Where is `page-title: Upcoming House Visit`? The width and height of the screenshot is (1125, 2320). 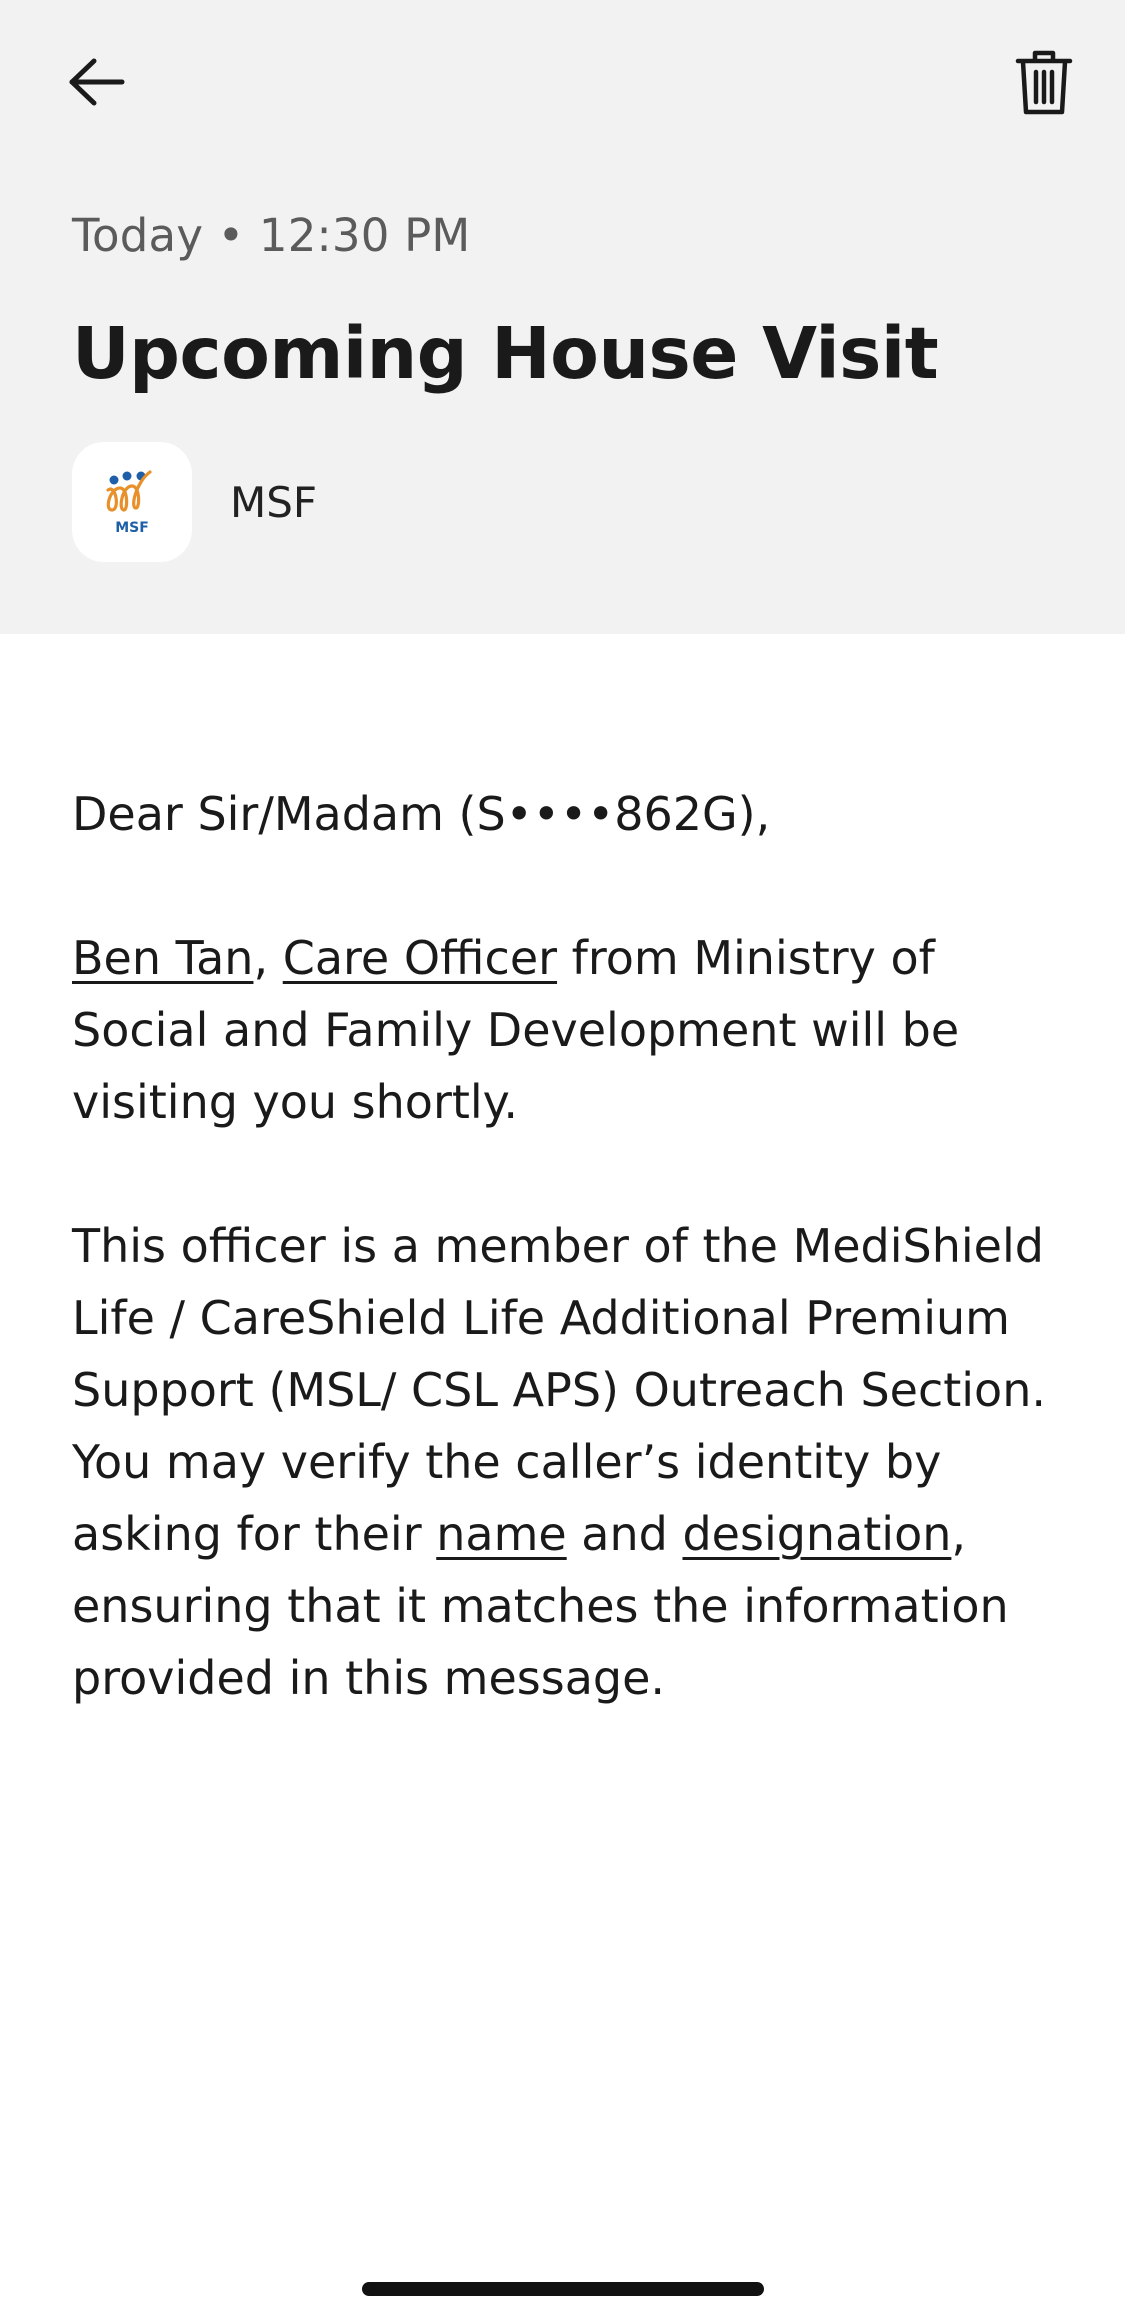 page-title: Upcoming House Visit is located at coordinates (505, 353).